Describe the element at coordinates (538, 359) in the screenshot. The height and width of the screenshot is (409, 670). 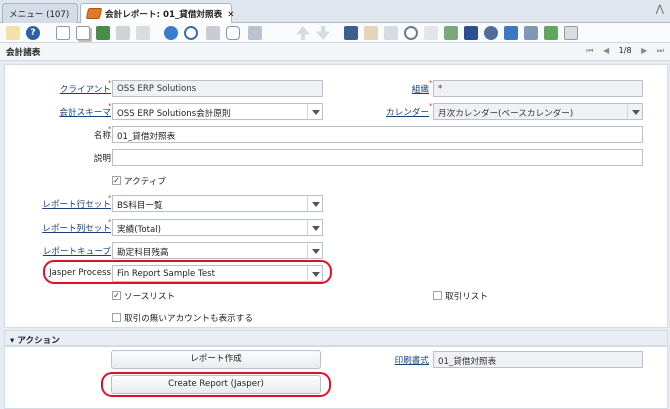
I see `print-format-field: 01_貸借対照表` at that location.